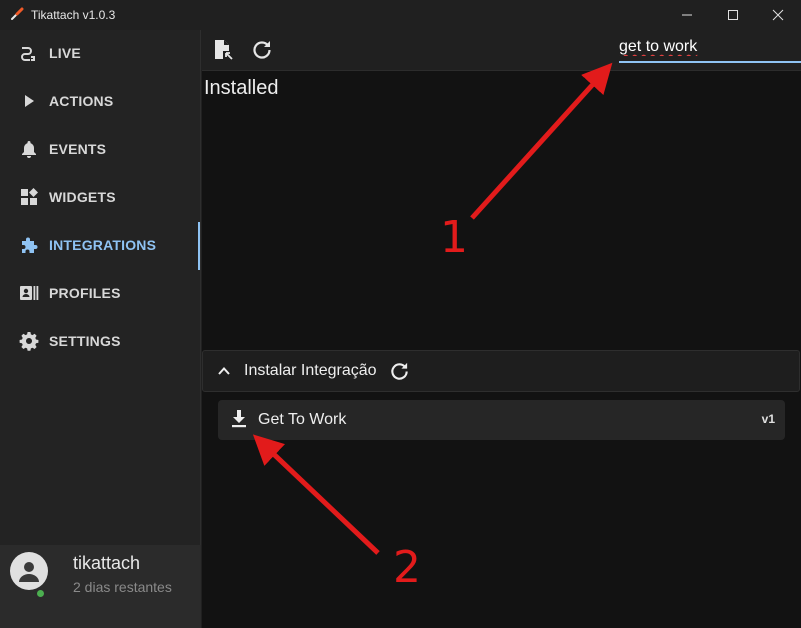 The image size is (801, 628). I want to click on integration-name: Get To Work, so click(302, 419).